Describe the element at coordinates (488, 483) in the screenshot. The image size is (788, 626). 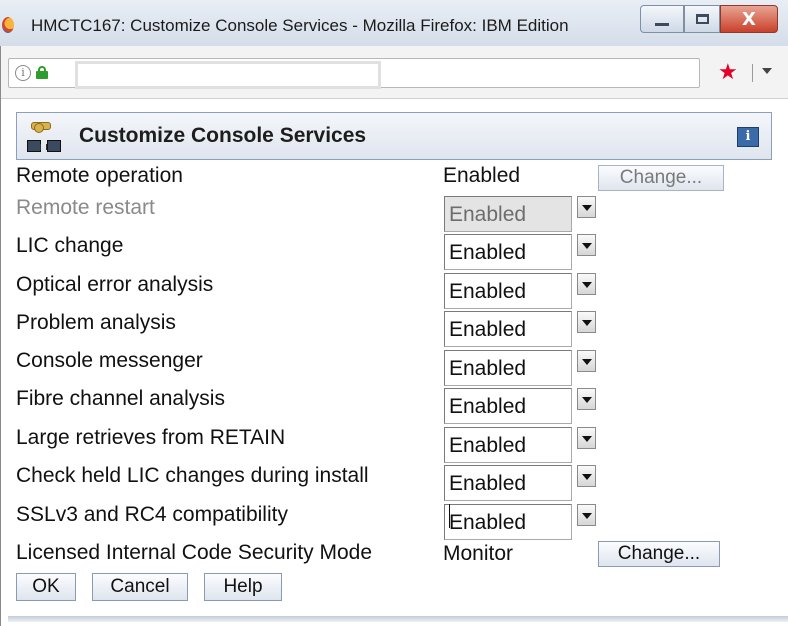
I see `check-held-lic-select-value: Enabled` at that location.